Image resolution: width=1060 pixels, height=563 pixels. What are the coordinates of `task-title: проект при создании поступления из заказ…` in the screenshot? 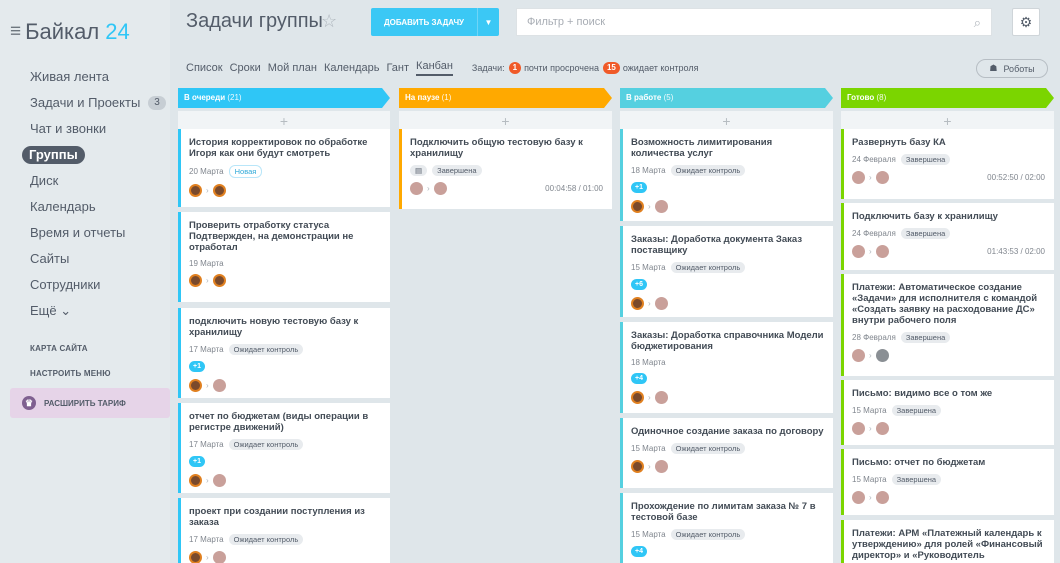 It's located at (285, 517).